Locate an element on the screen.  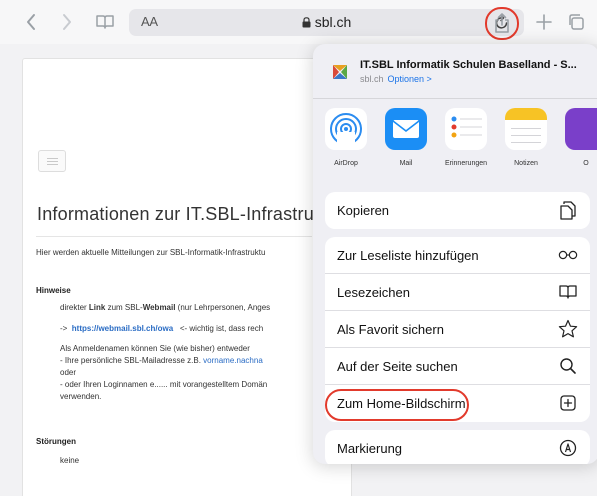
site-favicon-icon is located at coordinates (340, 72).